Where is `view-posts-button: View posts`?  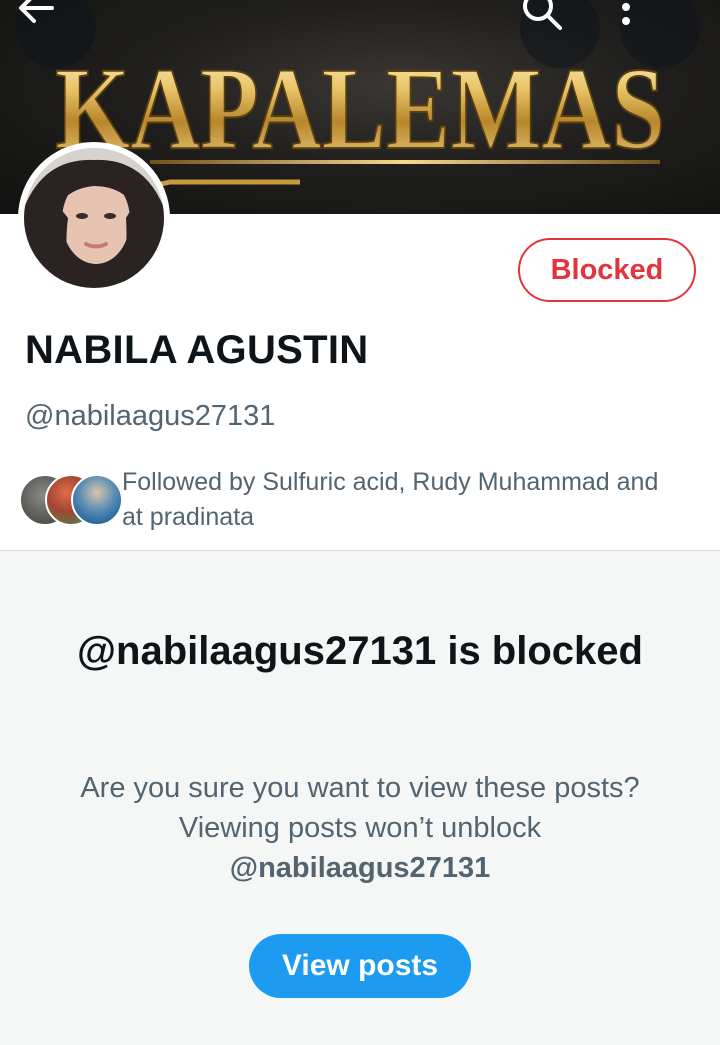
view-posts-button: View posts is located at coordinates (360, 966).